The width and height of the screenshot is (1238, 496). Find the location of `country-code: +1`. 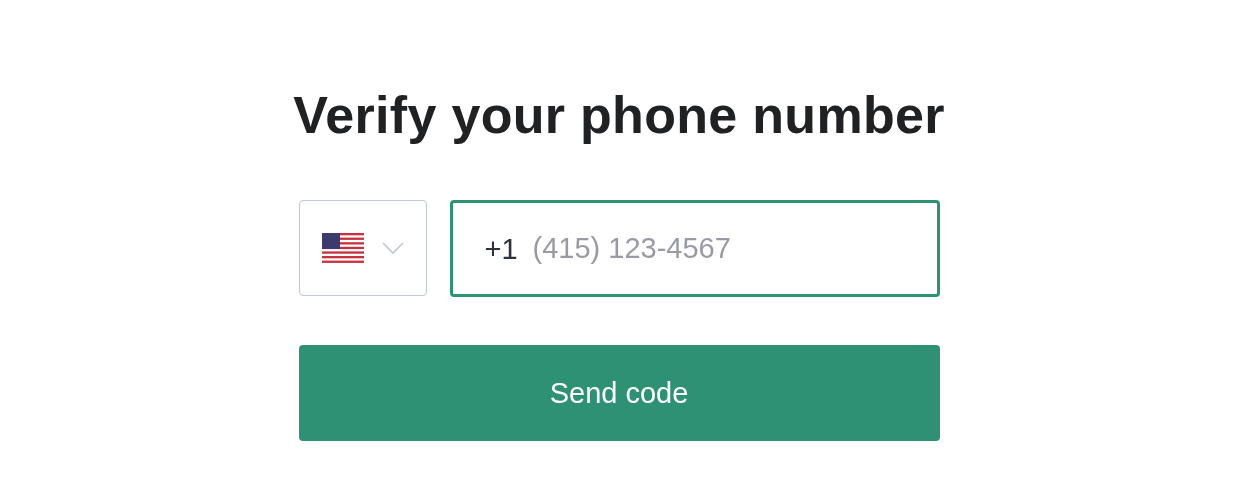

country-code: +1 is located at coordinates (501, 248).